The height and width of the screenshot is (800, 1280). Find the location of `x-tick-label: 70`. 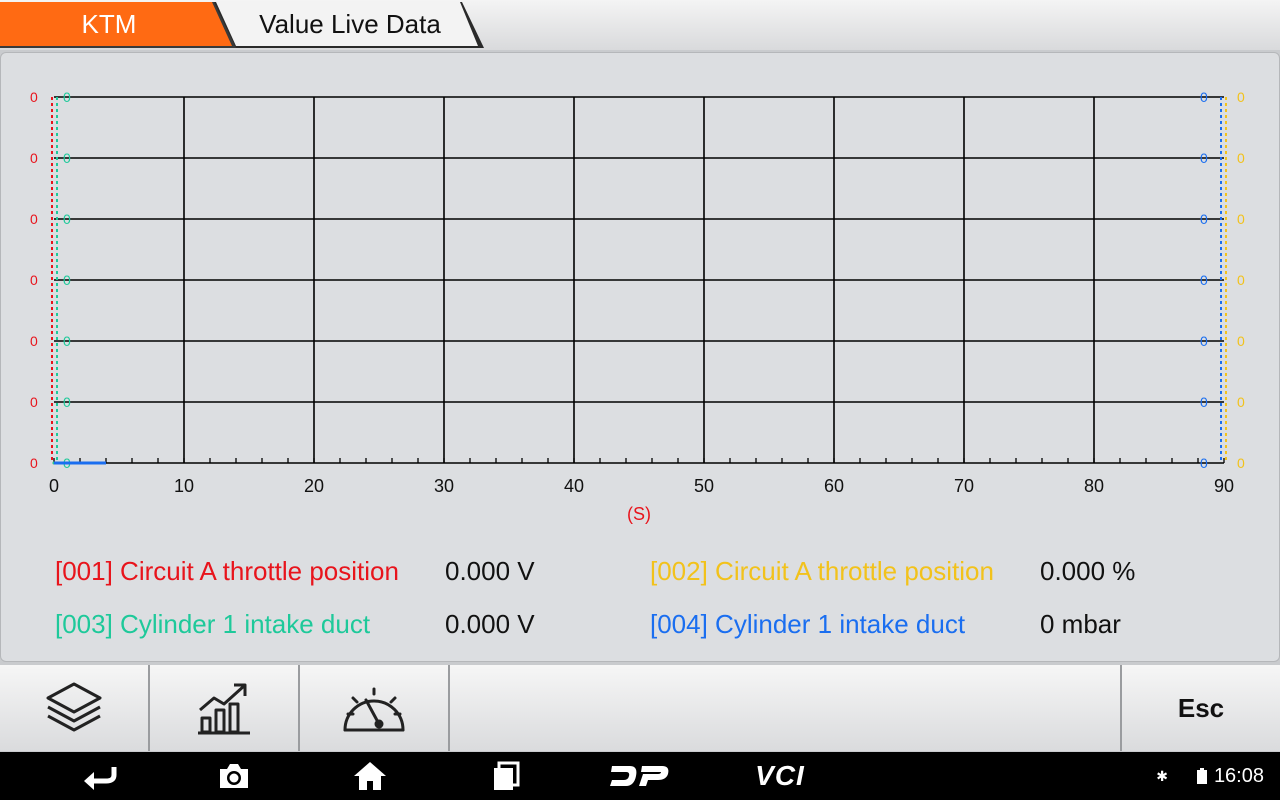

x-tick-label: 70 is located at coordinates (964, 486).